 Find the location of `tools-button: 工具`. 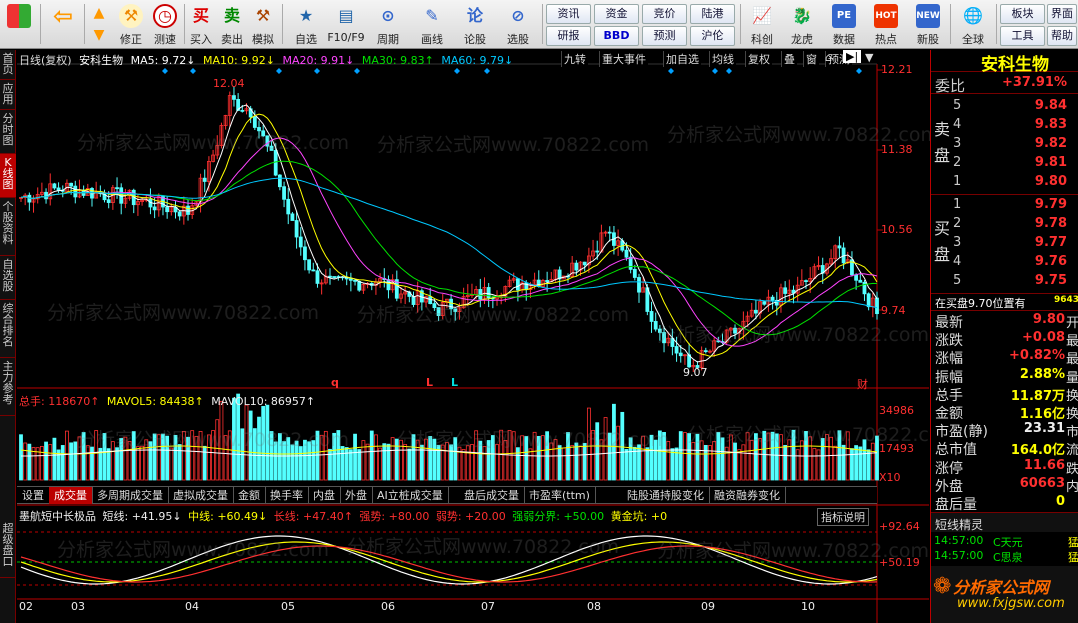

tools-button: 工具 is located at coordinates (1022, 36).